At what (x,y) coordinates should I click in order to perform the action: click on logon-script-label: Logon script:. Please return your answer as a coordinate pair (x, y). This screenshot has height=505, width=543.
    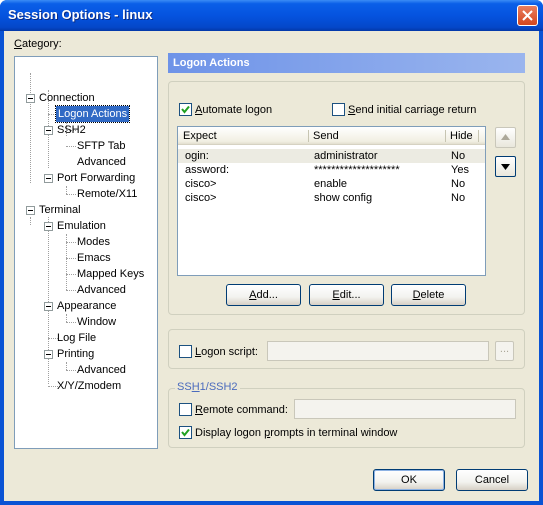
    Looking at the image, I should click on (226, 352).